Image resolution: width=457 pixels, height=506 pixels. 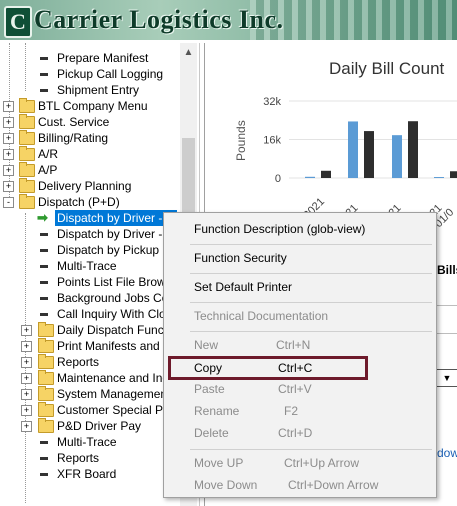 I want to click on menu-item-move-up: Move UP Ctrl+Up Arrow, so click(x=300, y=463).